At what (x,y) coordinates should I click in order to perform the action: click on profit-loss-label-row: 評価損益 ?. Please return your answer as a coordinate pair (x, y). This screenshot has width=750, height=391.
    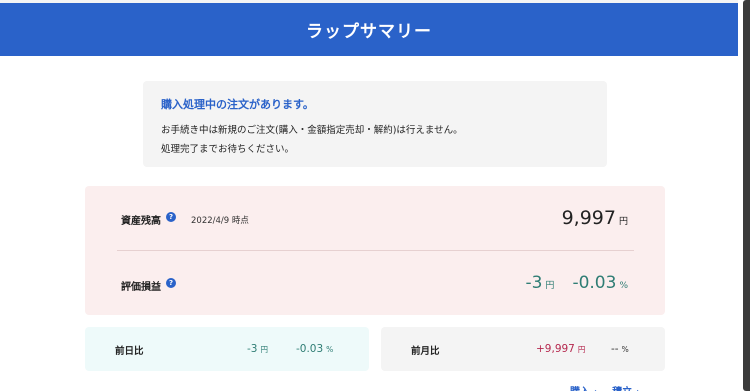
    Looking at the image, I should click on (148, 285).